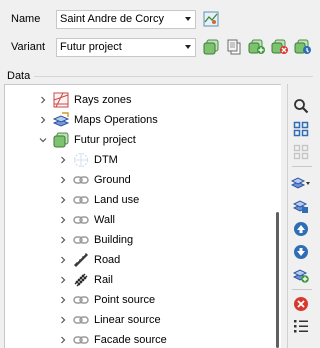 This screenshot has width=320, height=348. Describe the element at coordinates (107, 260) in the screenshot. I see `tree-item-label: Road` at that location.